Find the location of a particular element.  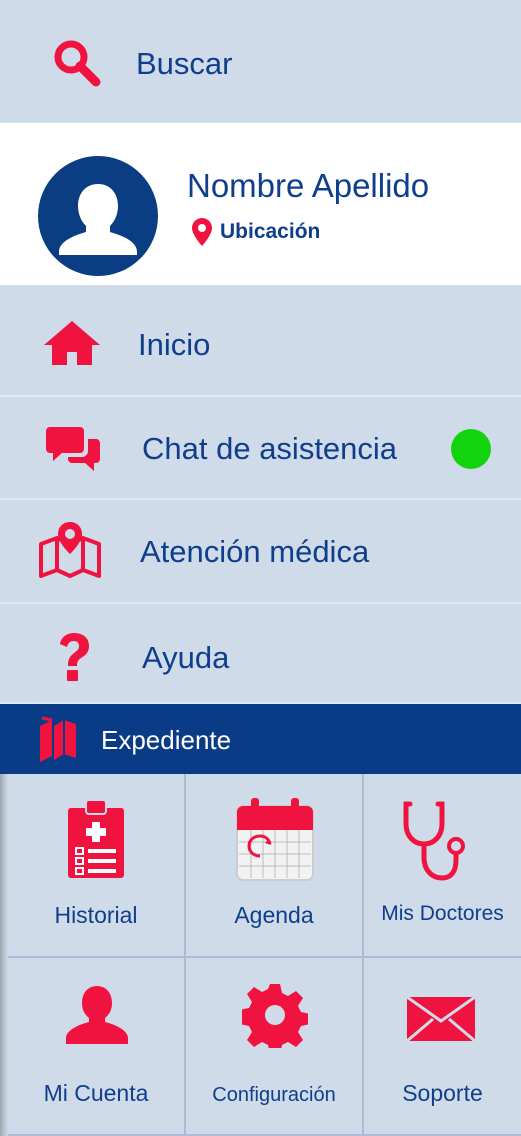

grid-item-historial: Historial is located at coordinates (97, 866).